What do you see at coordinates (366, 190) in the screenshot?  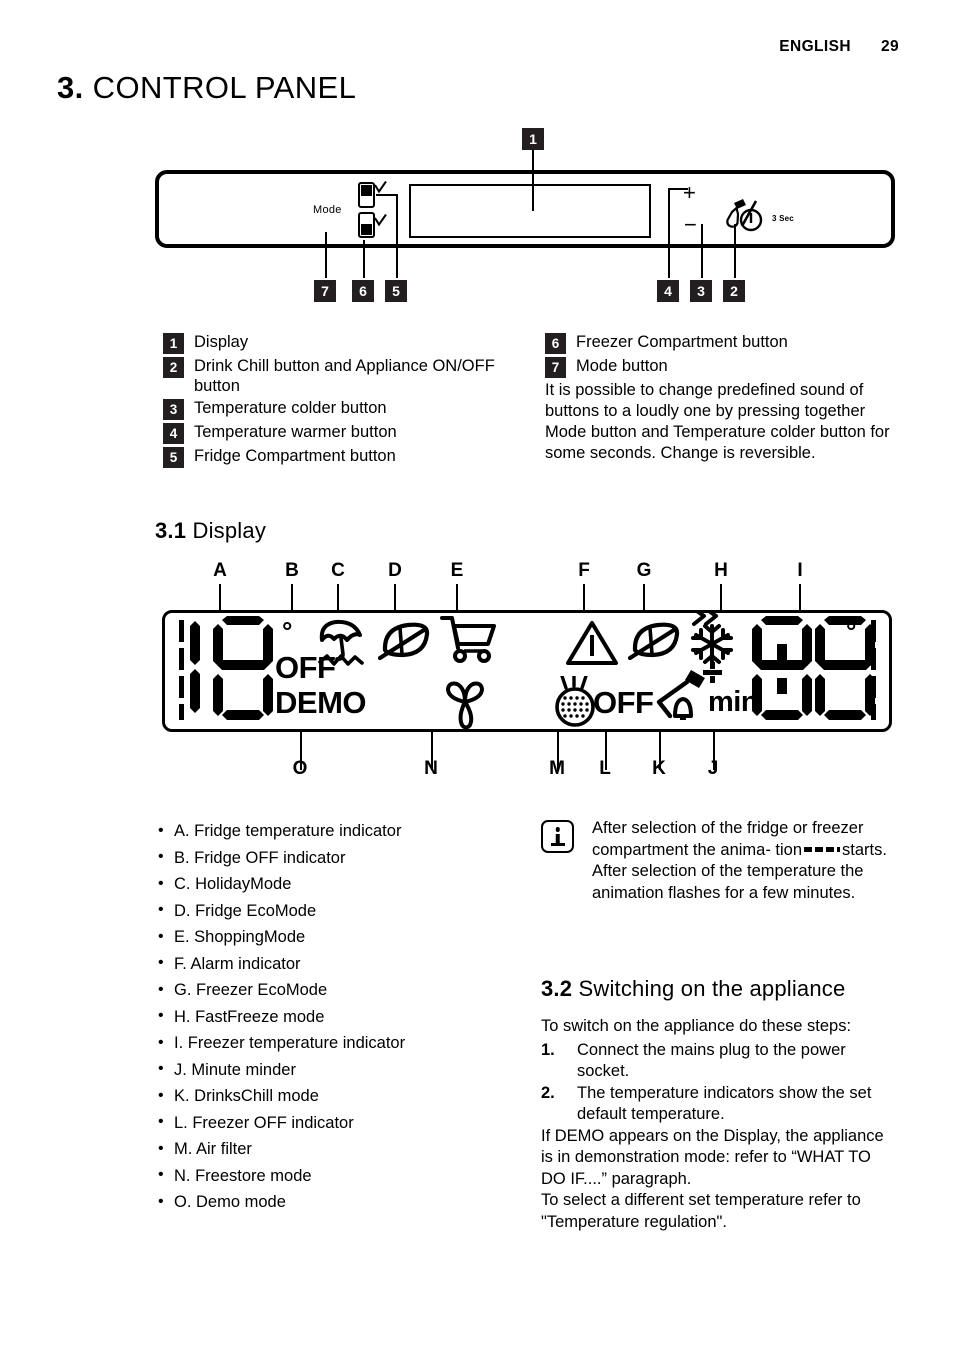 I see `compartment-square-icon` at bounding box center [366, 190].